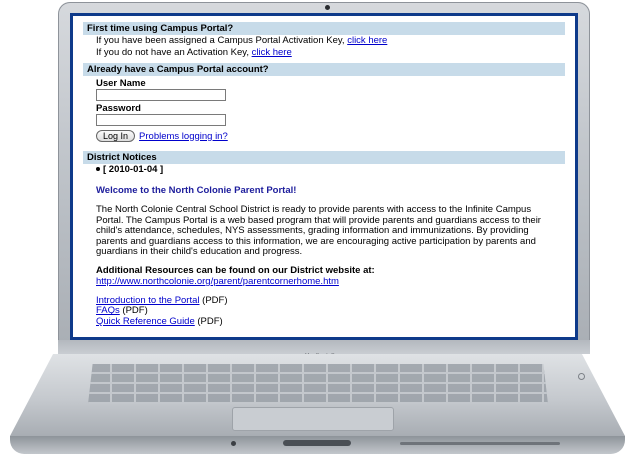 The image size is (635, 457). I want to click on username-input, so click(161, 95).